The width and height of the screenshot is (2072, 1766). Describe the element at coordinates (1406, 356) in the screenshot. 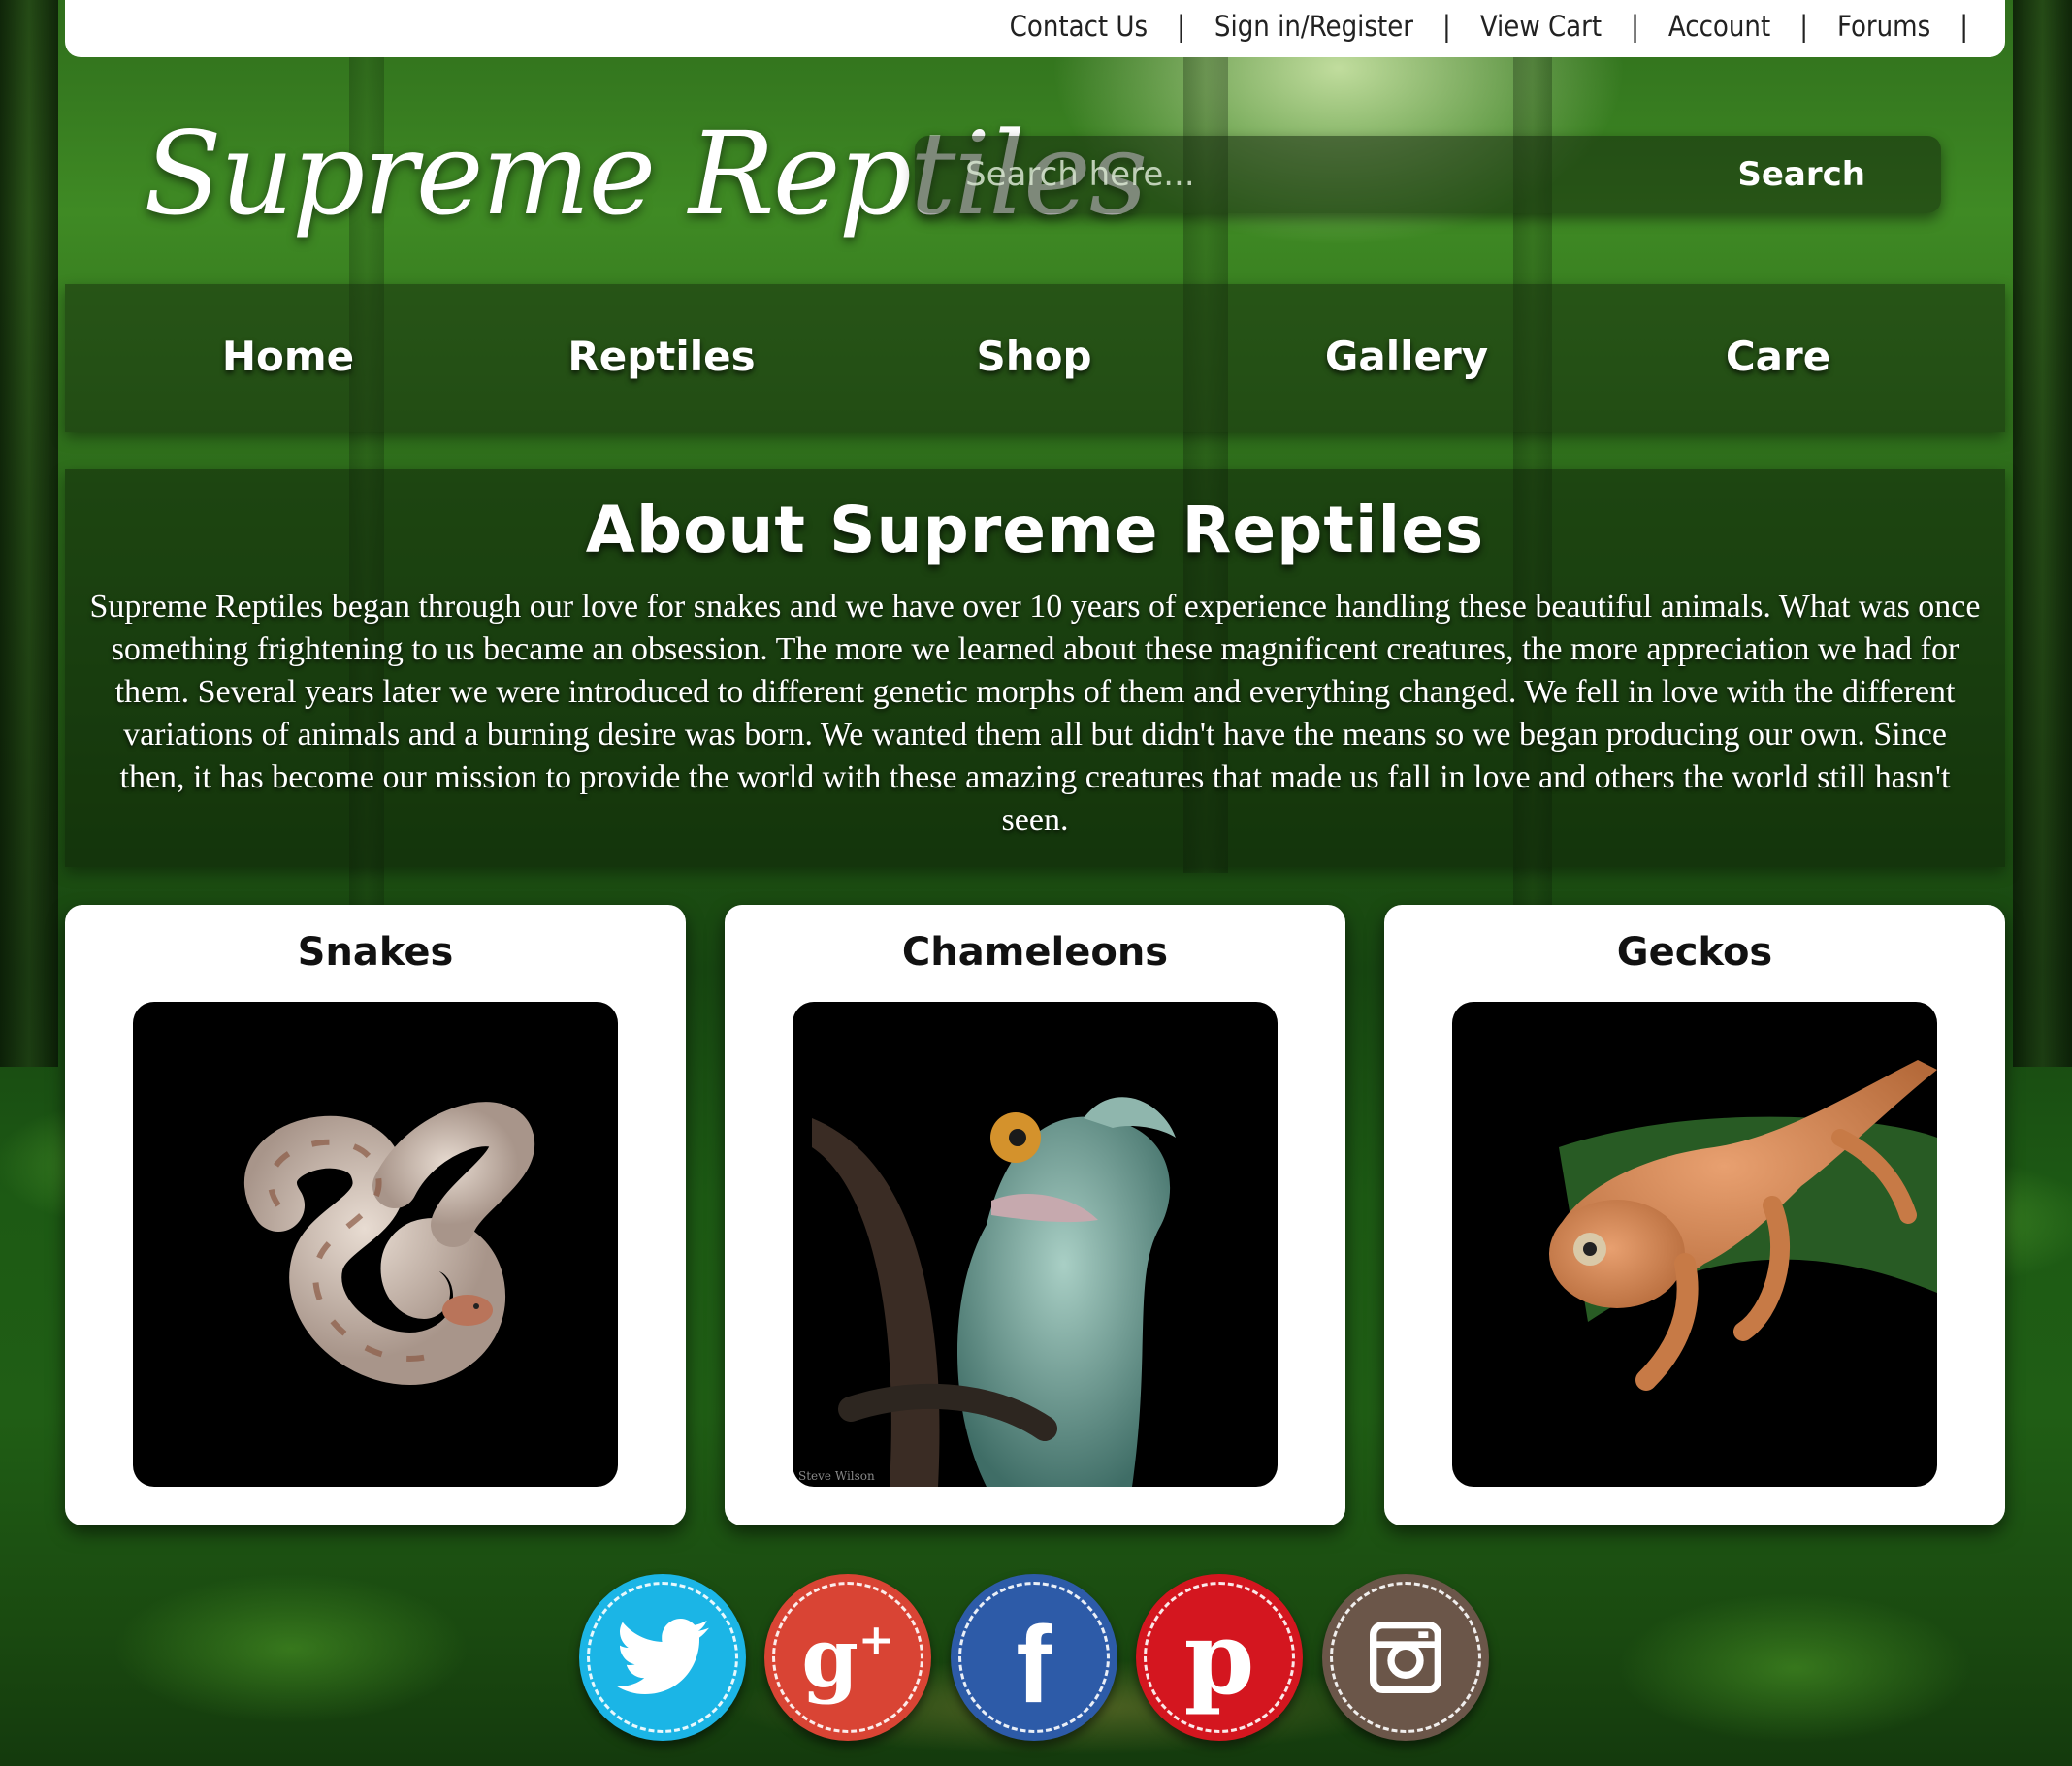

I see `nav-gallery: Gallery` at that location.